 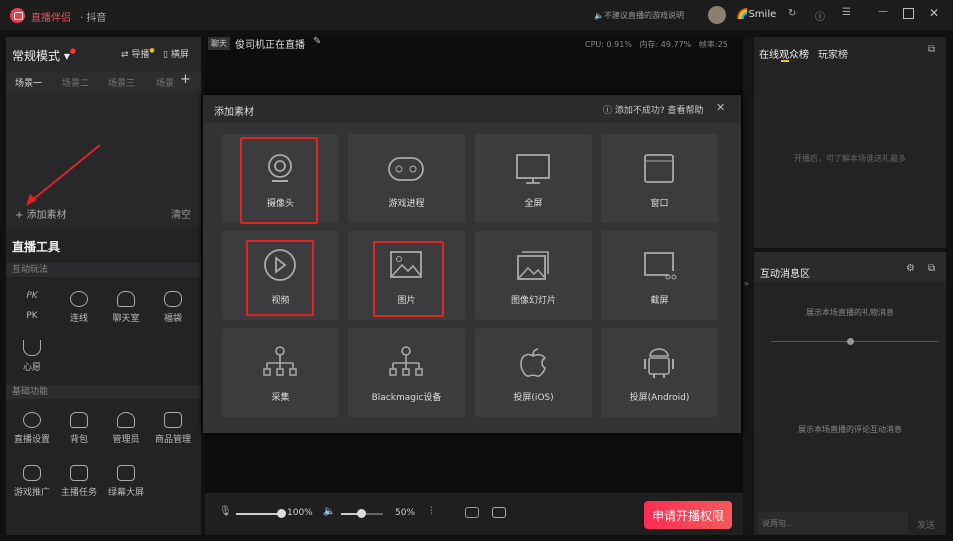 I want to click on speaker-volume-knob, so click(x=361, y=513).